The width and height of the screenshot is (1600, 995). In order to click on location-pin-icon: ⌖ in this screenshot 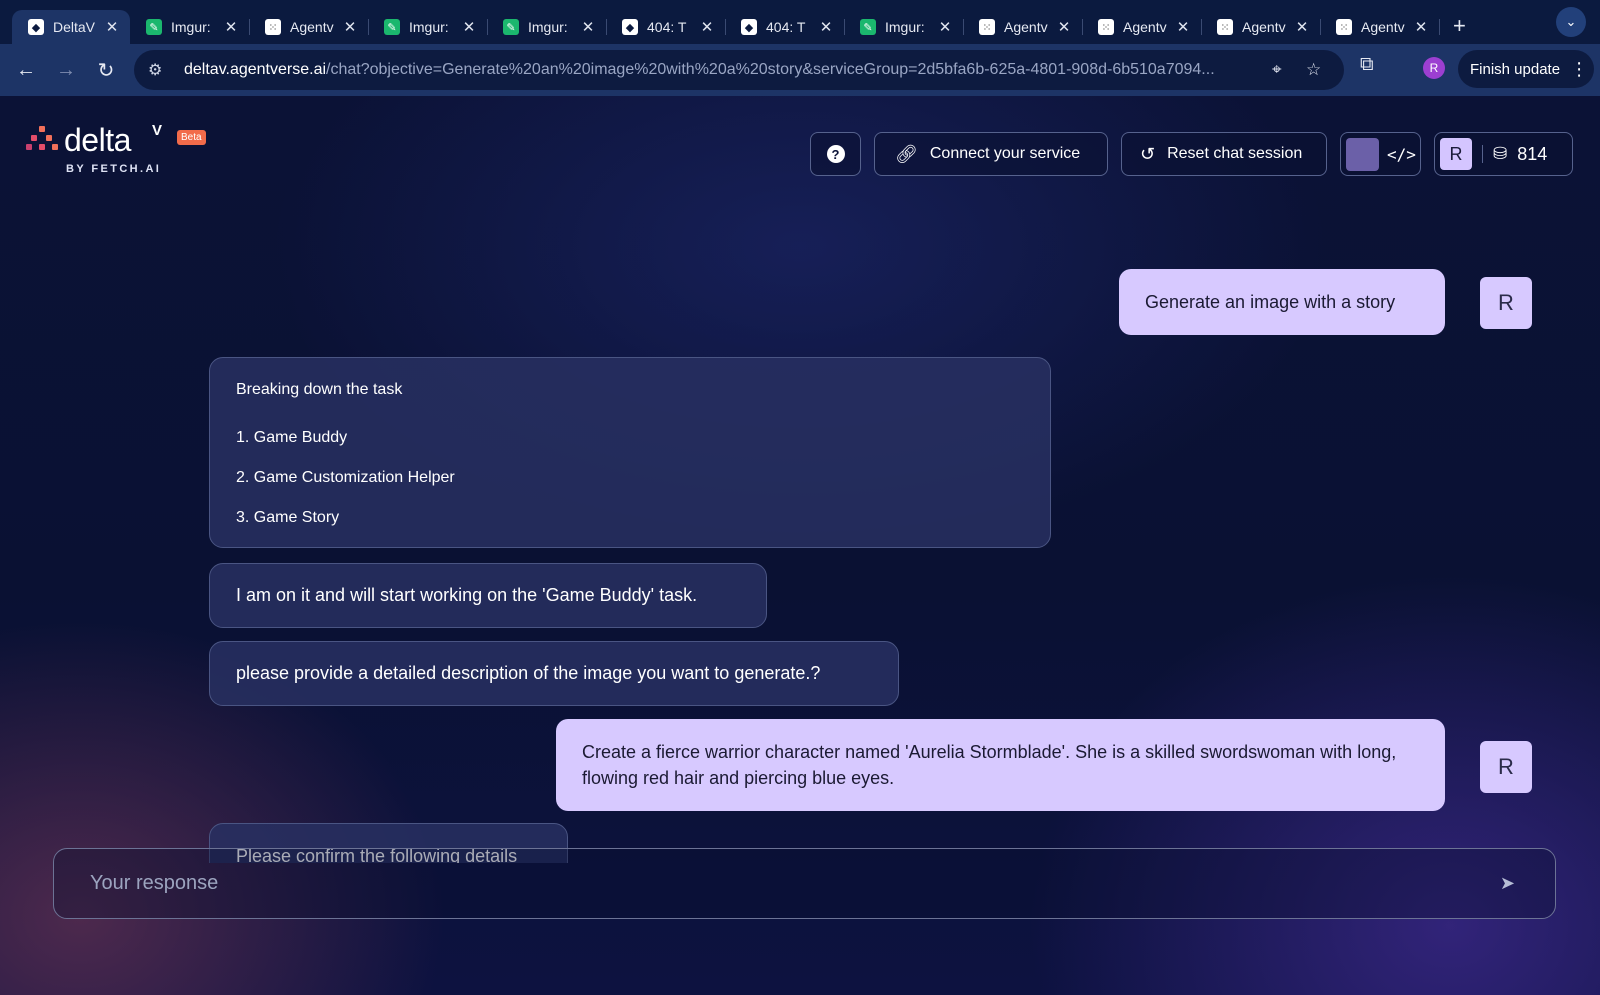, I will do `click(1277, 70)`.